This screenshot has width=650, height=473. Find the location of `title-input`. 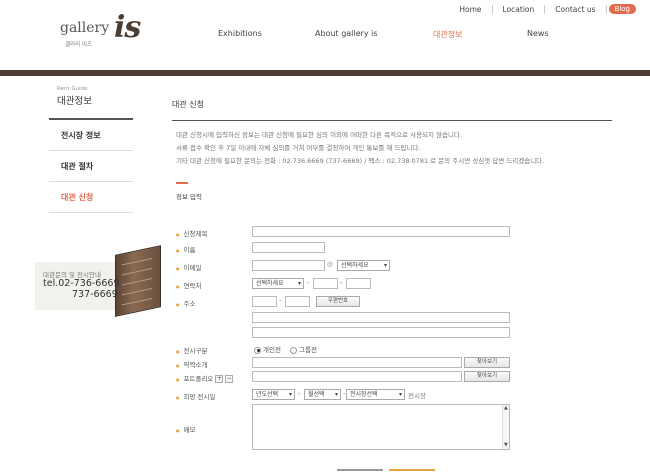

title-input is located at coordinates (381, 231).